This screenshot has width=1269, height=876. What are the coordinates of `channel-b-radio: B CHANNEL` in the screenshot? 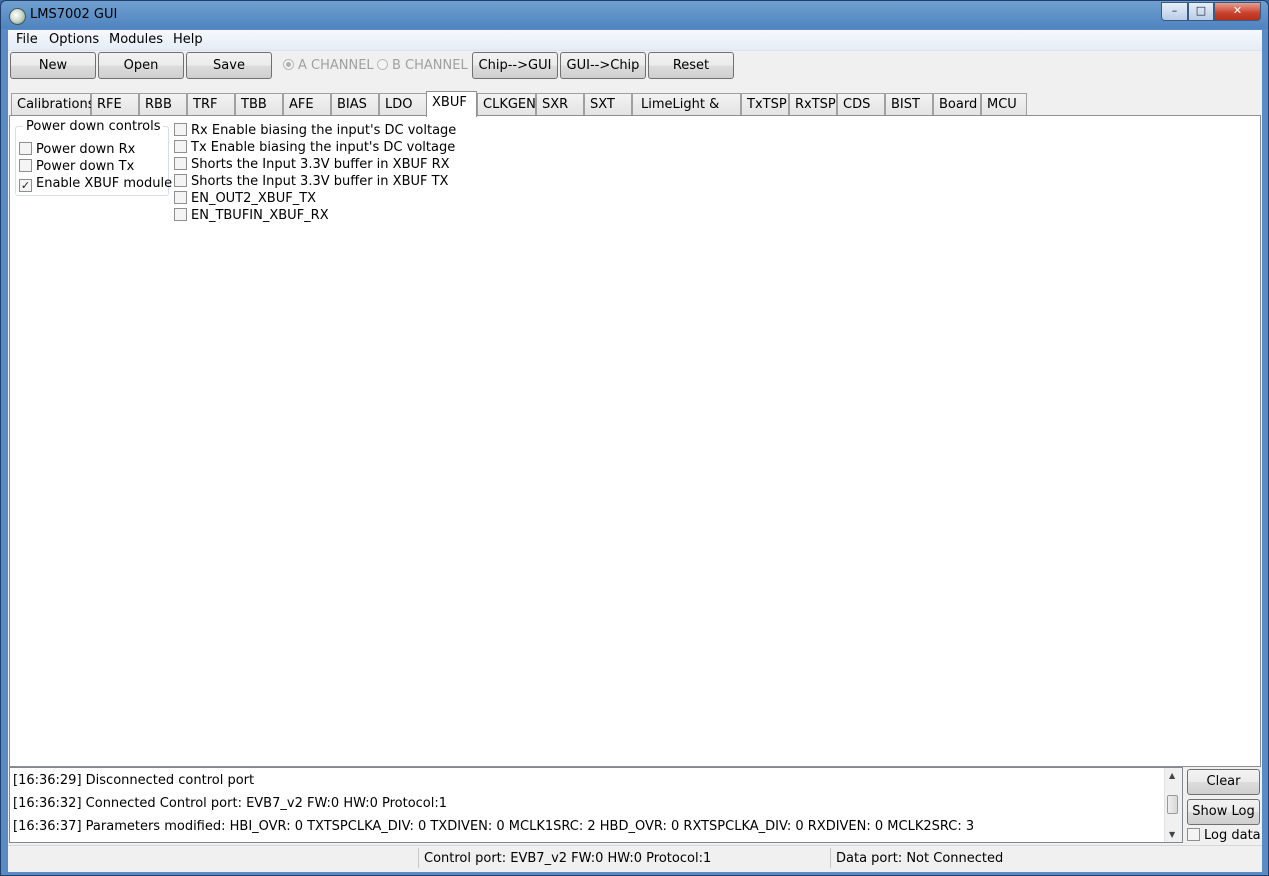 It's located at (422, 65).